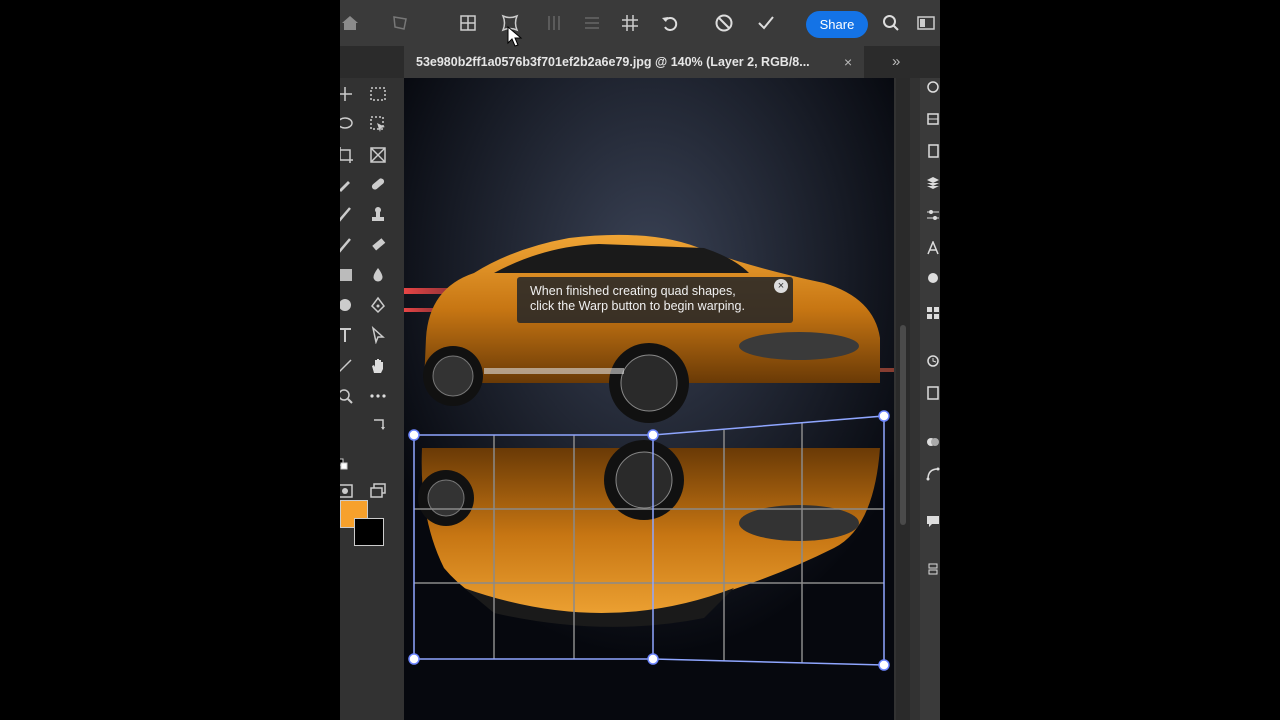 Image resolution: width=1280 pixels, height=720 pixels. What do you see at coordinates (933, 247) in the screenshot?
I see `character-icon` at bounding box center [933, 247].